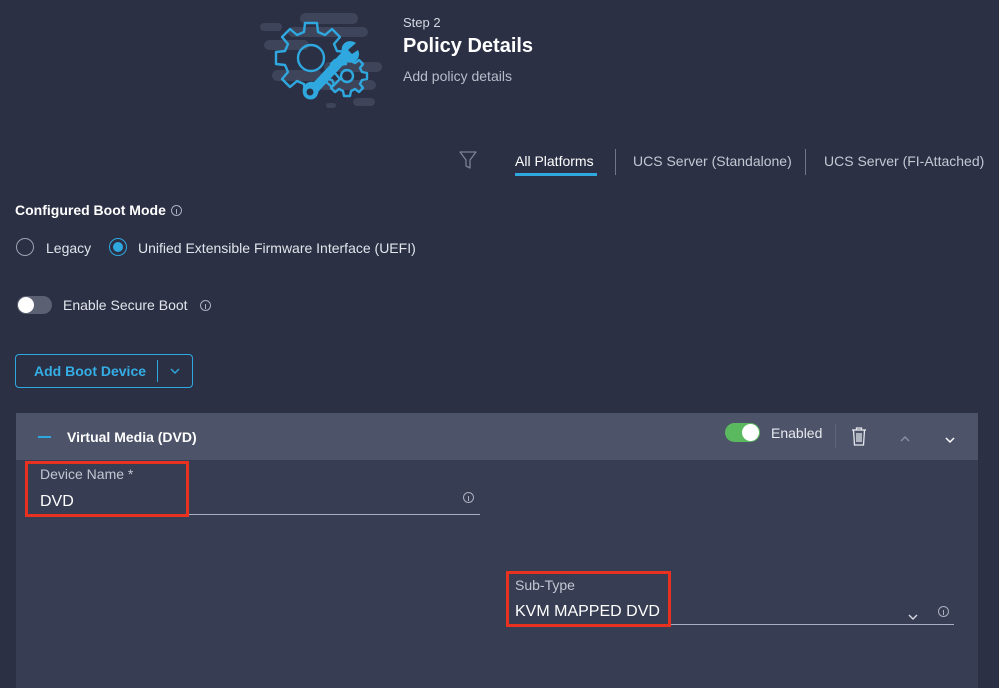  What do you see at coordinates (321, 60) in the screenshot?
I see `policy-settings-illustration-icon` at bounding box center [321, 60].